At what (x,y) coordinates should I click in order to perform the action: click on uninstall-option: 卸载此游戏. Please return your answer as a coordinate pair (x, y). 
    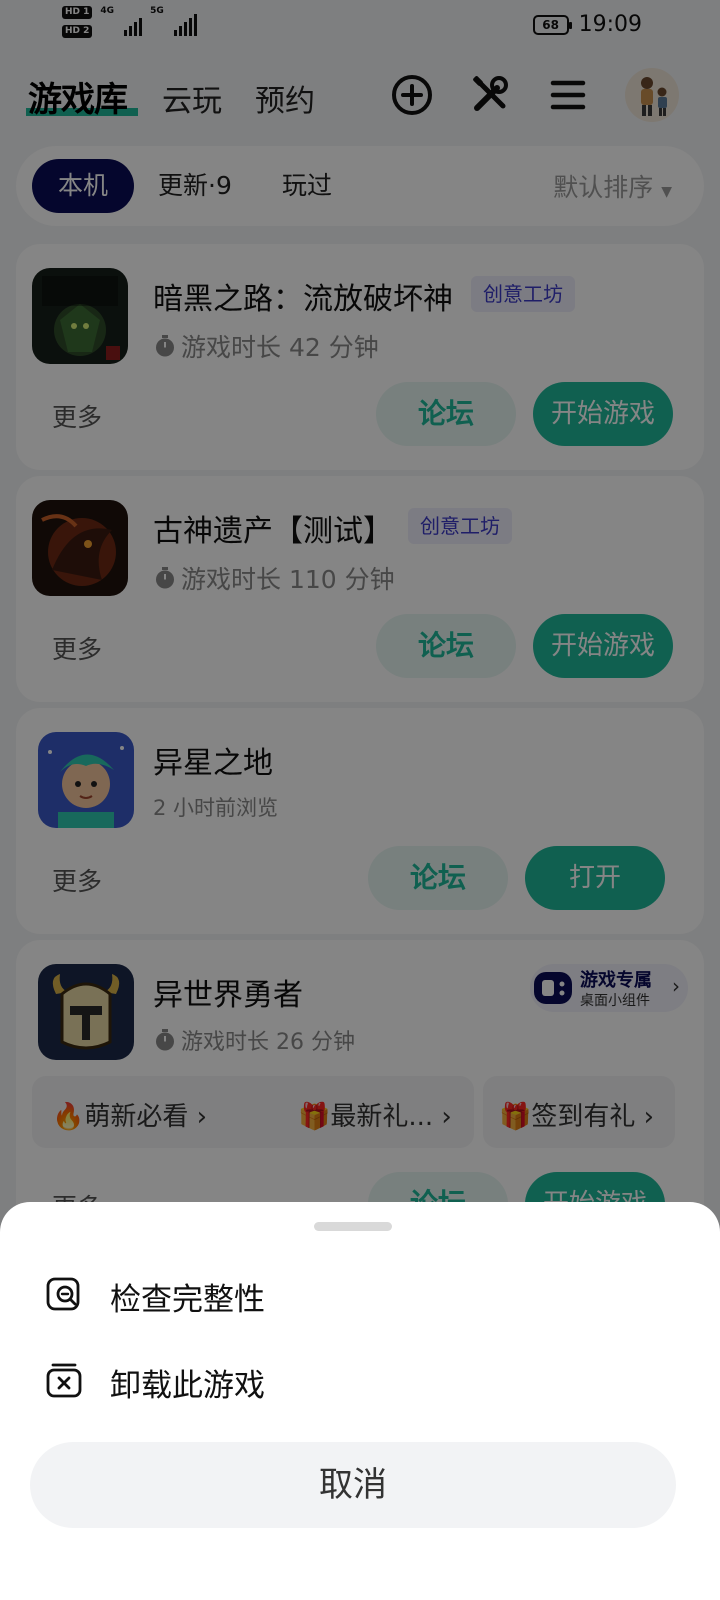
    Looking at the image, I should click on (360, 1380).